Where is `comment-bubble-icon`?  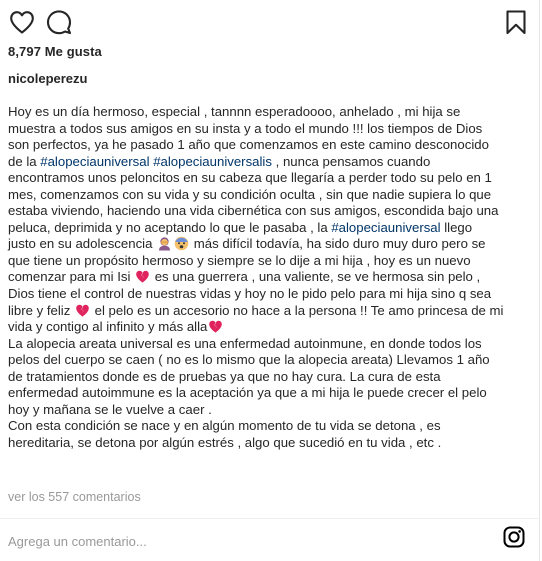 comment-bubble-icon is located at coordinates (59, 22).